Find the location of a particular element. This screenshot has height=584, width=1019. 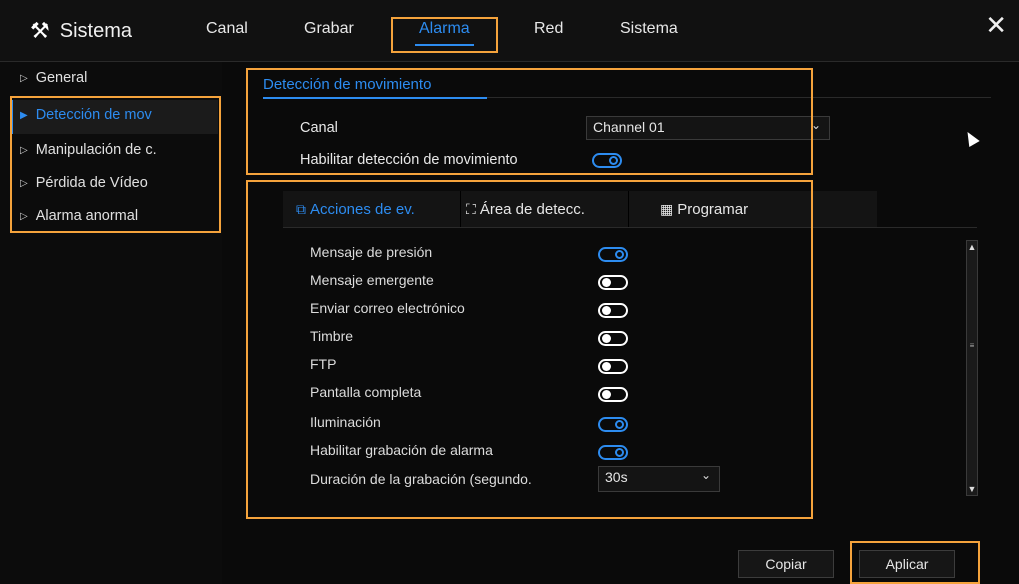

scroll-grip-icon: ≡ is located at coordinates (972, 345).